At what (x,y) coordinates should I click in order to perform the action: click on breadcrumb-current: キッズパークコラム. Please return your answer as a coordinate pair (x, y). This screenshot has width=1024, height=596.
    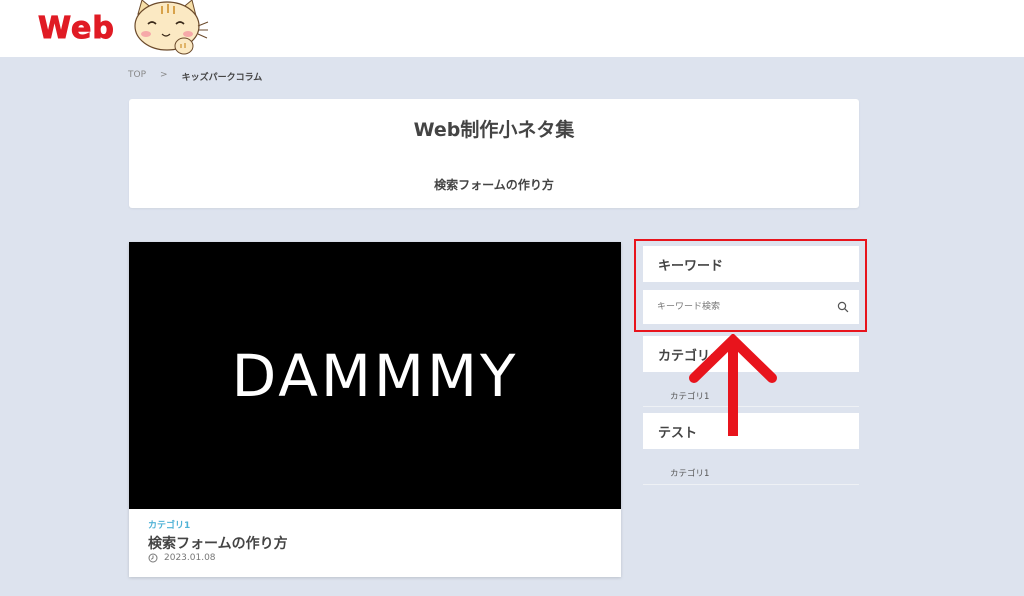
    Looking at the image, I should click on (222, 78).